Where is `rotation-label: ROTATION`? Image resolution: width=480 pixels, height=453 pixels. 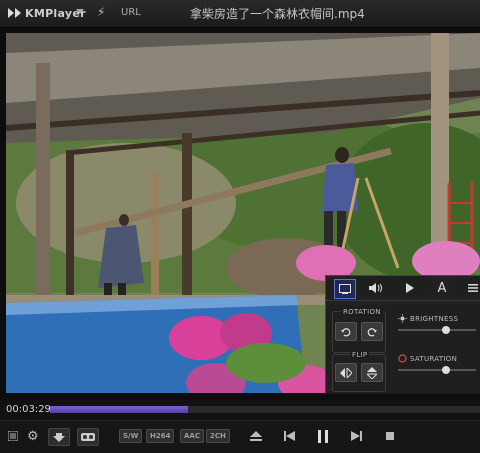
rotation-label: ROTATION is located at coordinates (362, 312).